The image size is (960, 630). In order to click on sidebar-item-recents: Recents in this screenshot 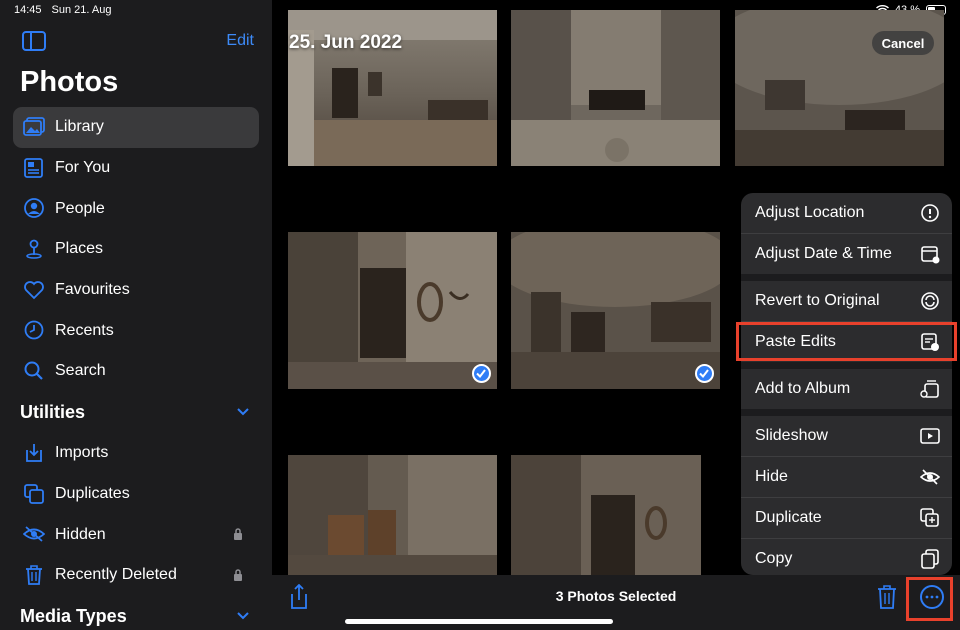, I will do `click(136, 330)`.